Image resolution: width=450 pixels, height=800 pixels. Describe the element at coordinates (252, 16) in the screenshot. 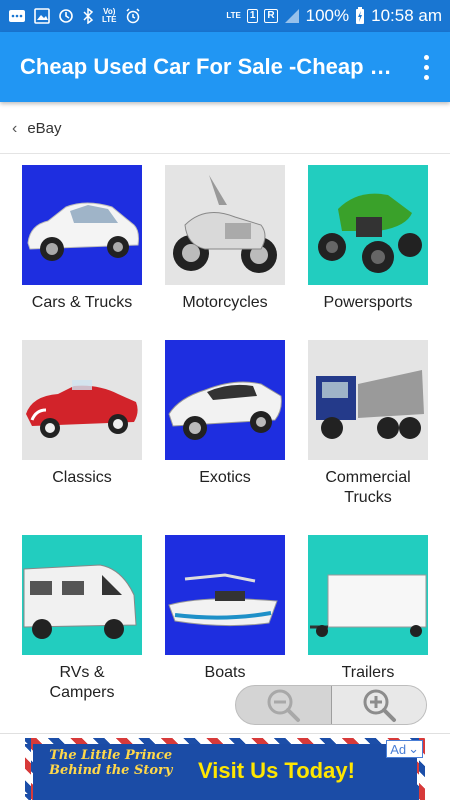

I see `sim-slot-icon: 1` at that location.